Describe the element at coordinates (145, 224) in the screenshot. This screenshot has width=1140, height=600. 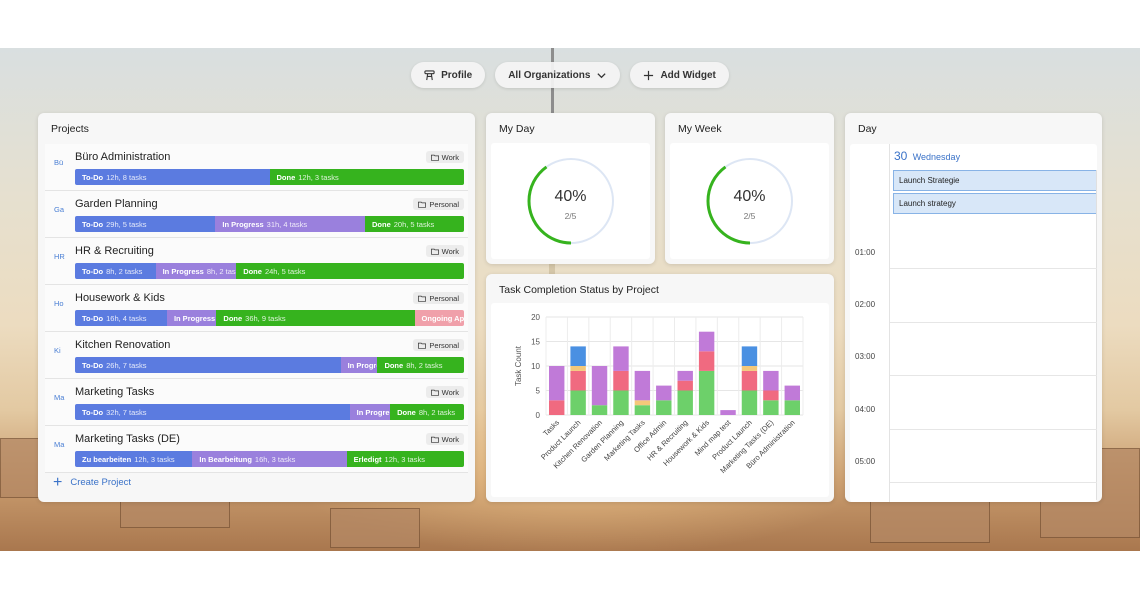
I see `status-segment: To-Do 29h, 5 tasks` at that location.